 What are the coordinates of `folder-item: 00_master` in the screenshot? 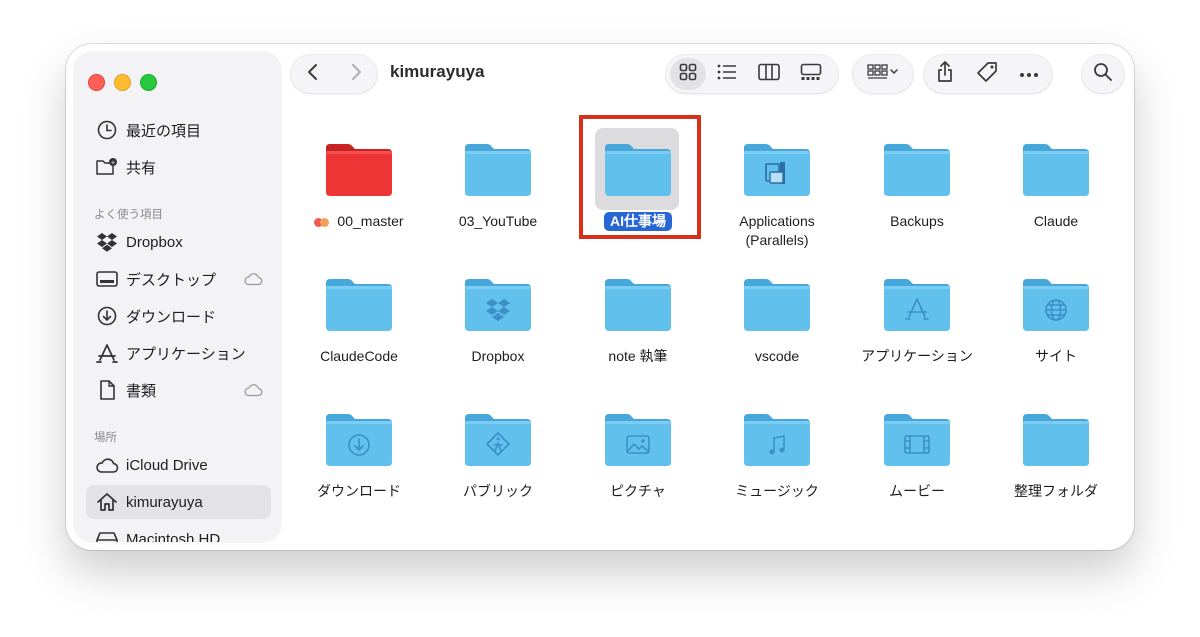 It's located at (359, 195).